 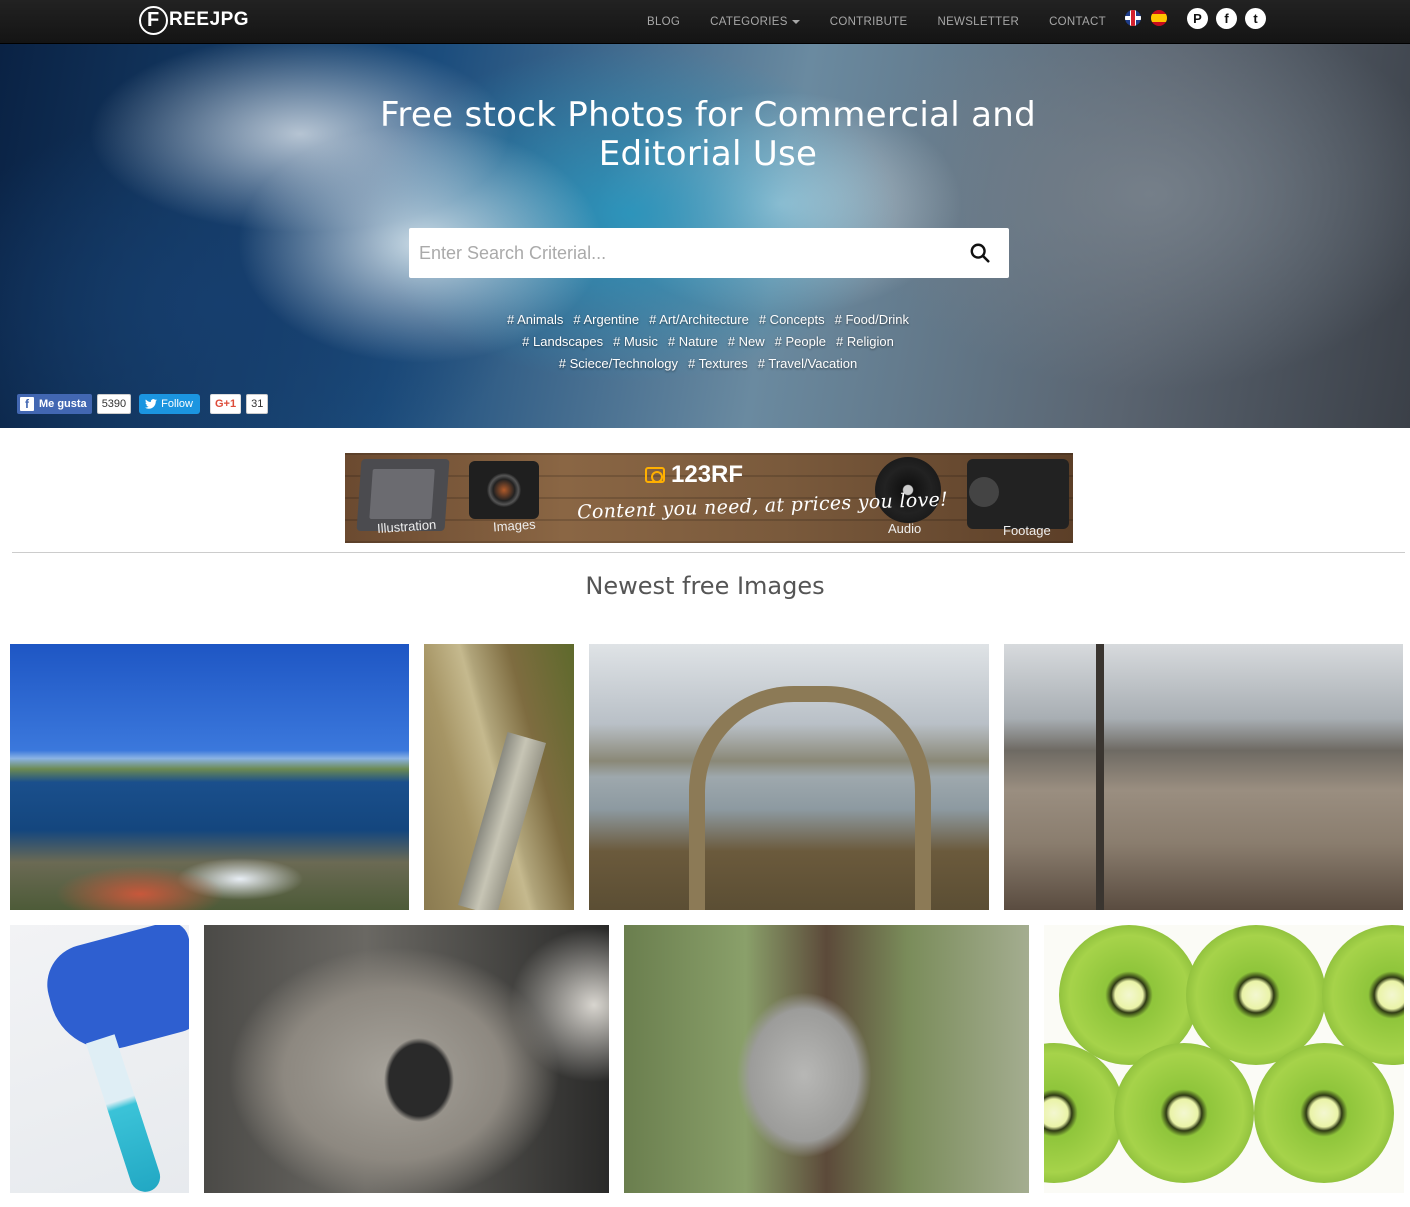 I want to click on gplus-button: G+1, so click(x=225, y=404).